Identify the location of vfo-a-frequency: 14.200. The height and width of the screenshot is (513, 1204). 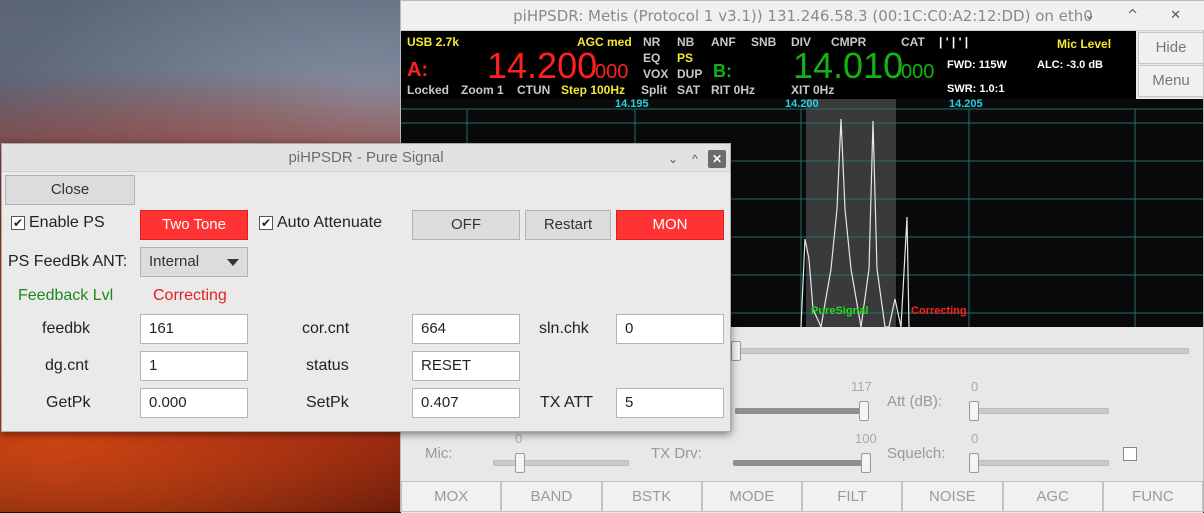
(542, 66).